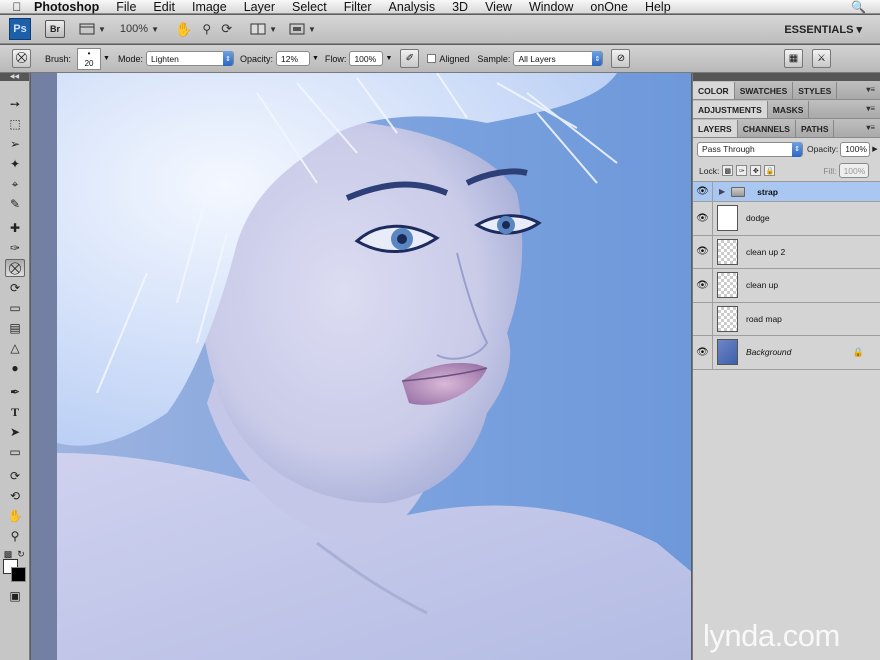 Image resolution: width=880 pixels, height=660 pixels. I want to click on bridge-button: Br, so click(55, 29).